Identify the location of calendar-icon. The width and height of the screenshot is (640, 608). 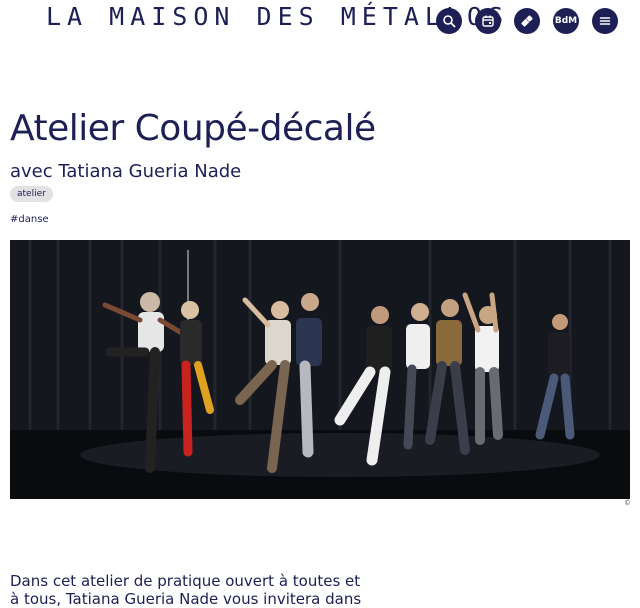
(488, 21).